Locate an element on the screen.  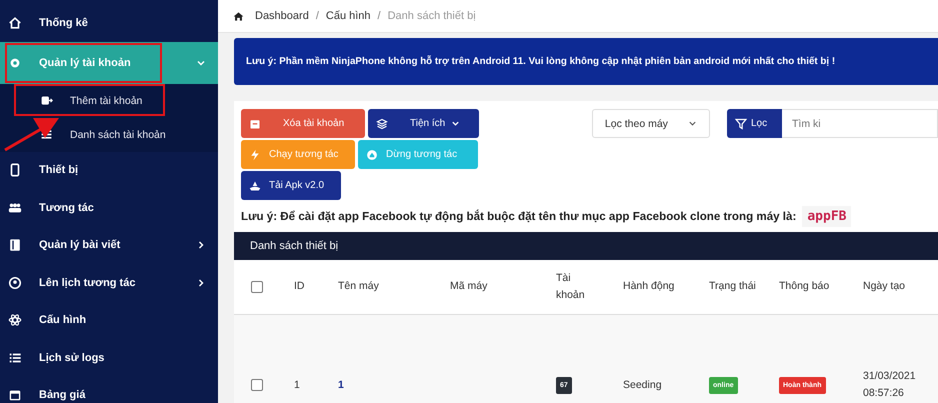
menu-item-label: Thiết bị is located at coordinates (58, 170).